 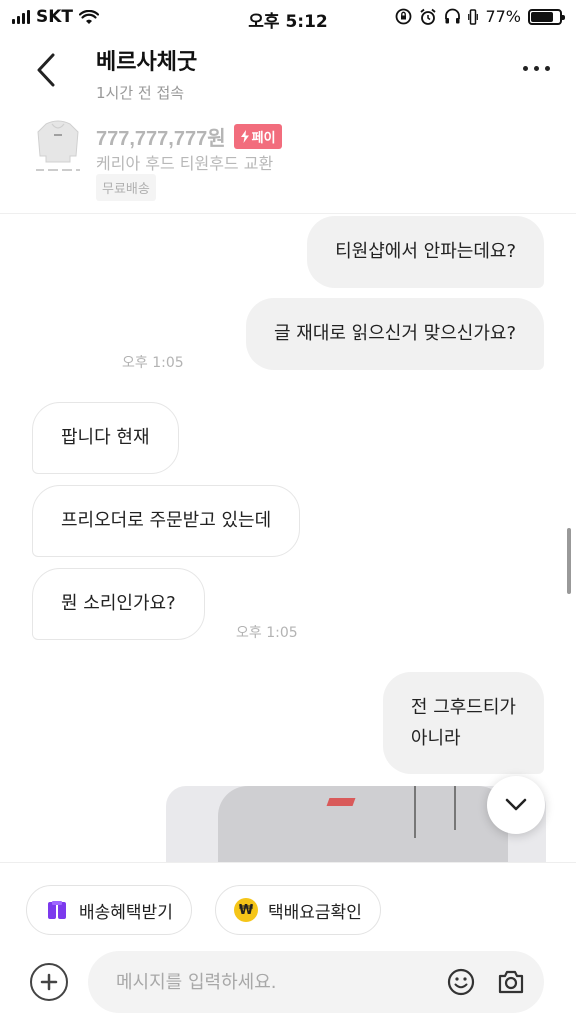 What do you see at coordinates (453, 16) in the screenshot?
I see `headphones-icon` at bounding box center [453, 16].